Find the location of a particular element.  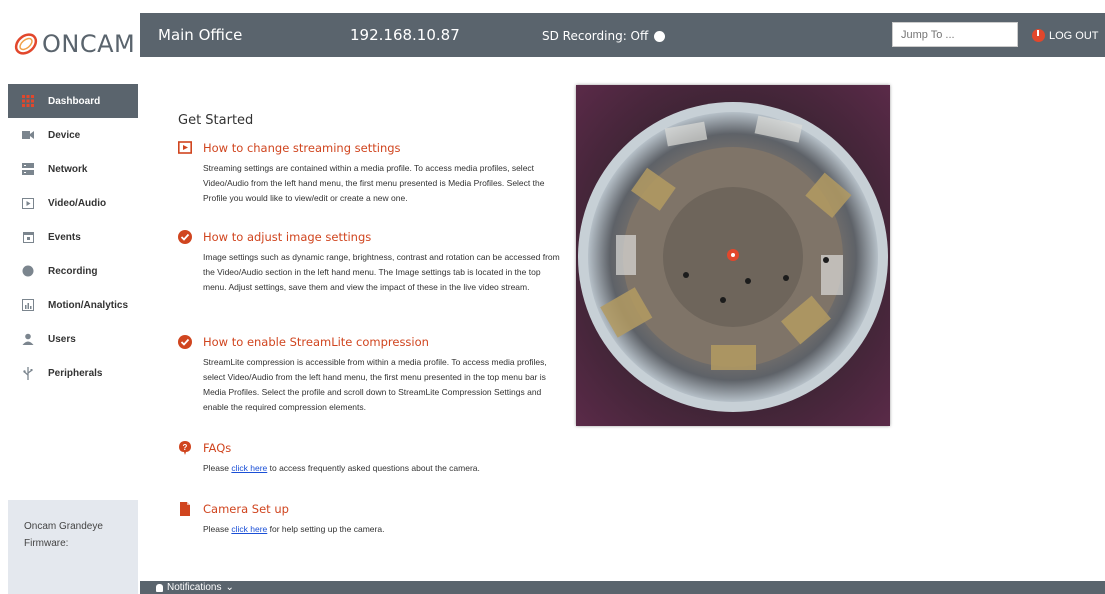

section-heading-text: How to change streaming settings is located at coordinates (302, 148).